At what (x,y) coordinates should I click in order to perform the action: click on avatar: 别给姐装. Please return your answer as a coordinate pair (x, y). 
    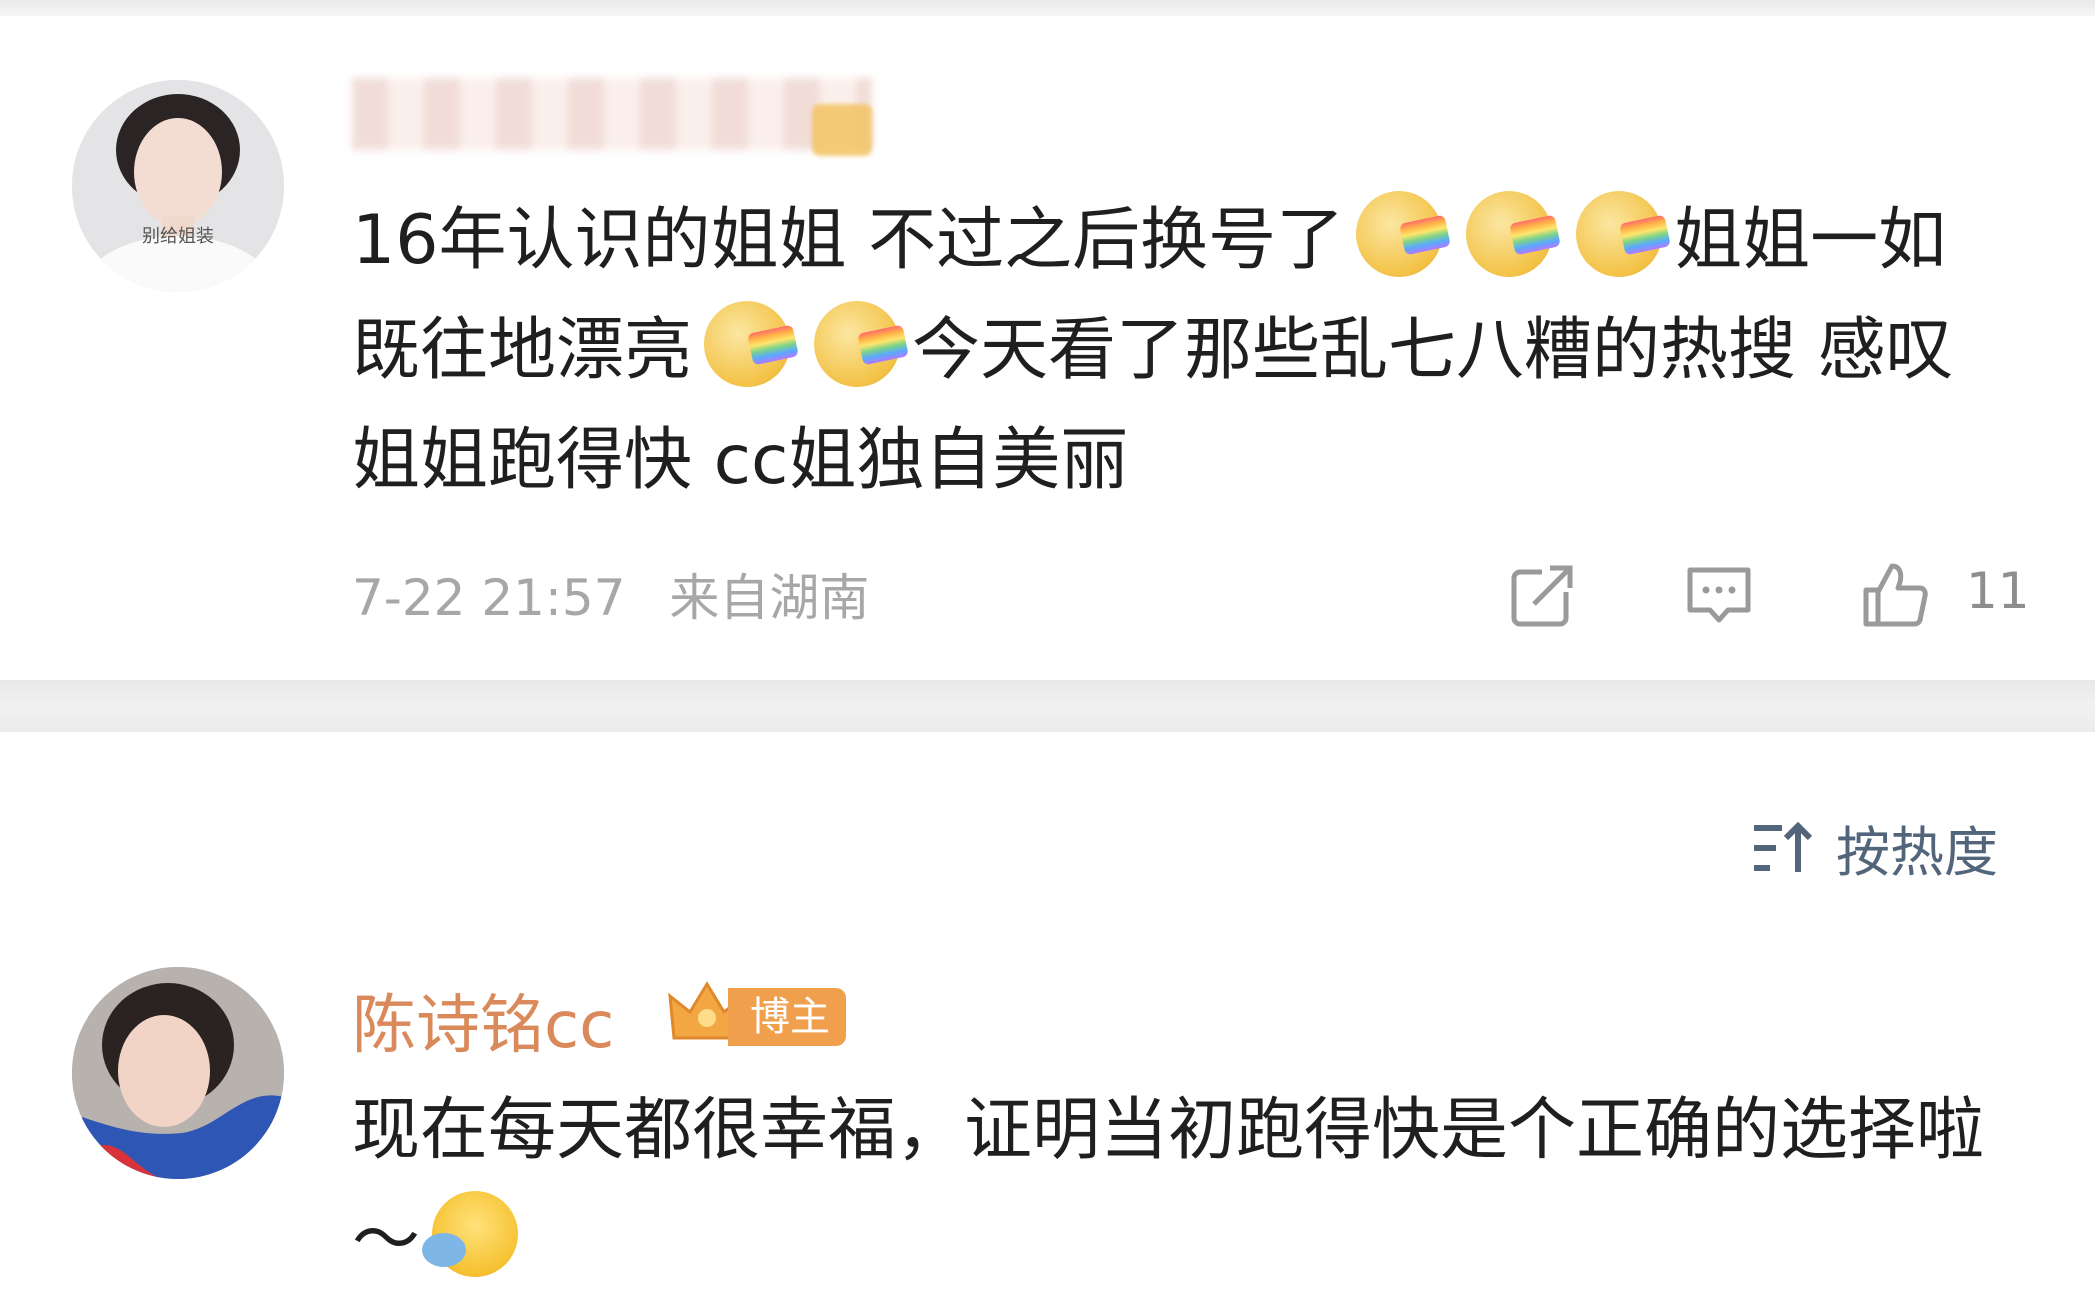
    Looking at the image, I should click on (178, 186).